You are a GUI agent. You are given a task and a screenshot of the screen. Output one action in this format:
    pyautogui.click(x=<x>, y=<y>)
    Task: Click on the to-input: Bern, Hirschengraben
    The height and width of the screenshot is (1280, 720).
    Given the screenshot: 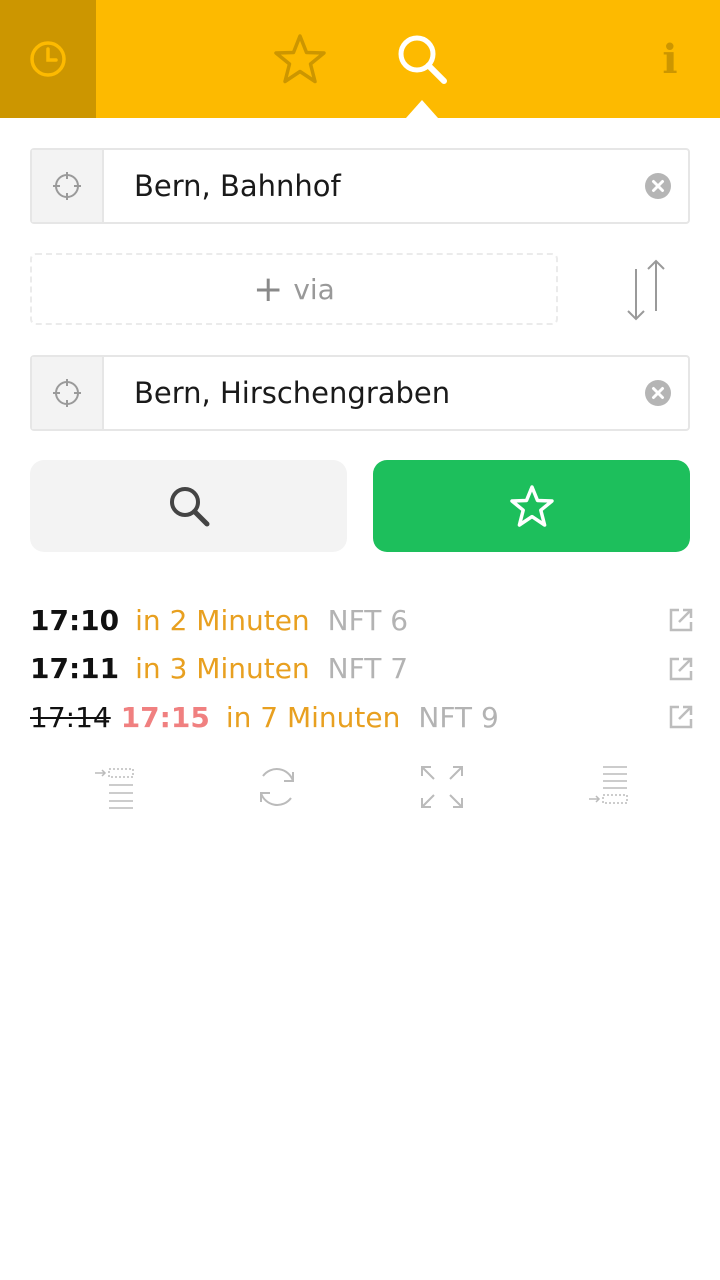 What is the action you would take?
    pyautogui.click(x=366, y=393)
    